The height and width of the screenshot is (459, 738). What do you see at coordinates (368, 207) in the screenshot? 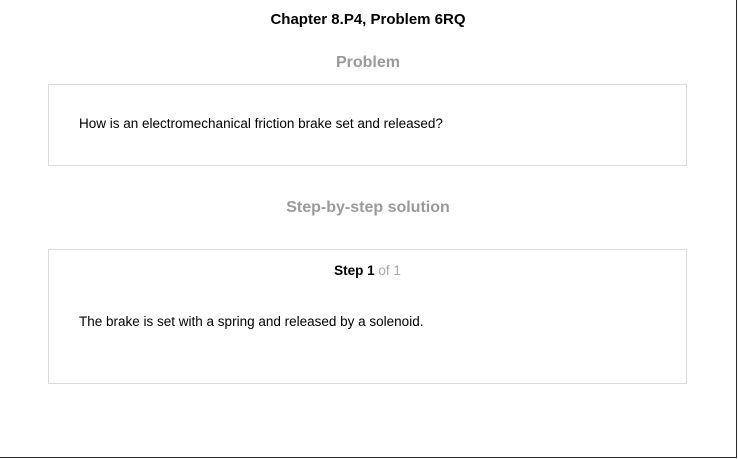
I see `solution-heading: Step-by-step solution` at bounding box center [368, 207].